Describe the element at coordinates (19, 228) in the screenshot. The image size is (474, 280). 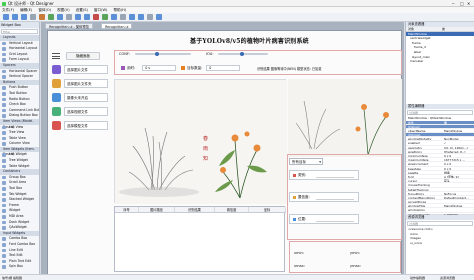
I see `widget-item: QAxWidget` at that location.